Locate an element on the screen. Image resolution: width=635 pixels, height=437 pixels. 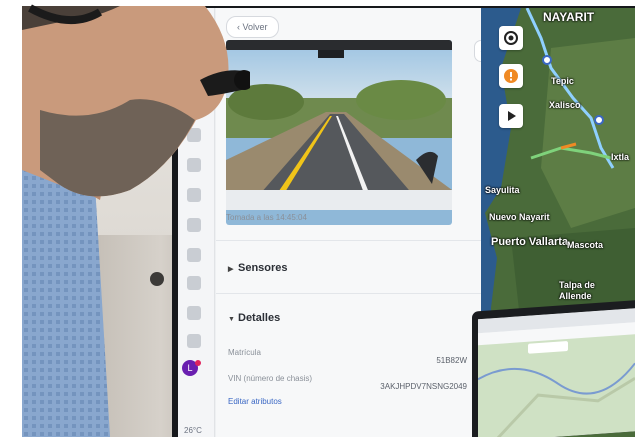
laptop-screen is located at coordinates (556, 372).